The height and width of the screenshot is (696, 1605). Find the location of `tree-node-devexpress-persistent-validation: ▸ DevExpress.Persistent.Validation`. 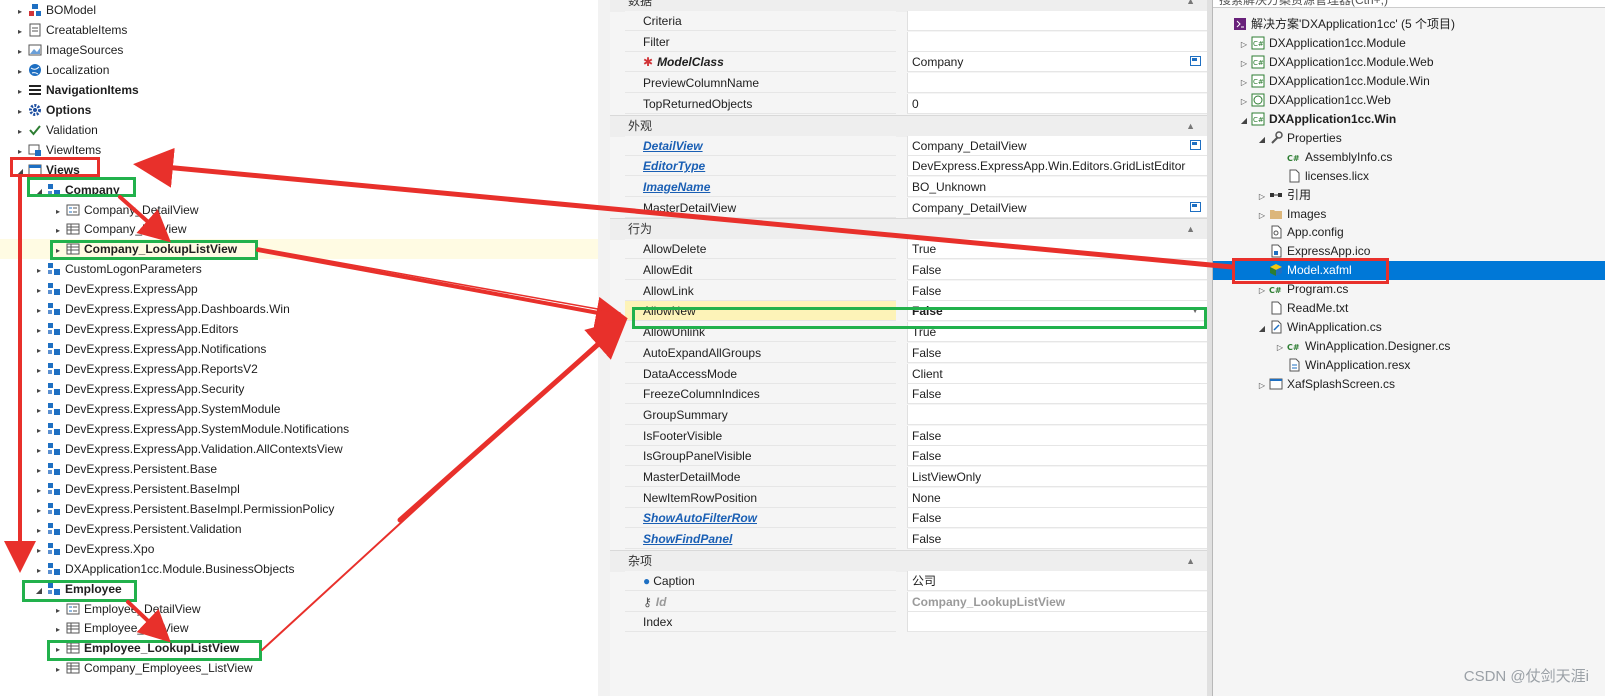

tree-node-devexpress-persistent-validation: ▸ DevExpress.Persistent.Validation is located at coordinates (121, 529).